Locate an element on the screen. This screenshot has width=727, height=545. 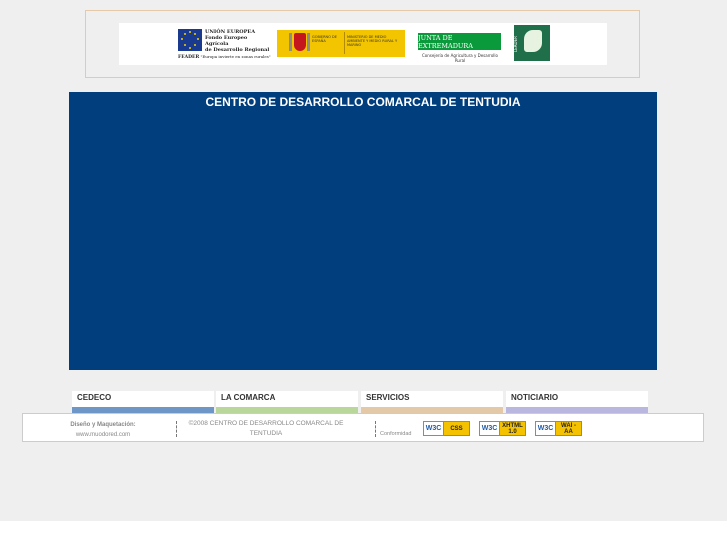
eu-tagline: "Europa invierte en zonas rurales" is located at coordinates (235, 56).